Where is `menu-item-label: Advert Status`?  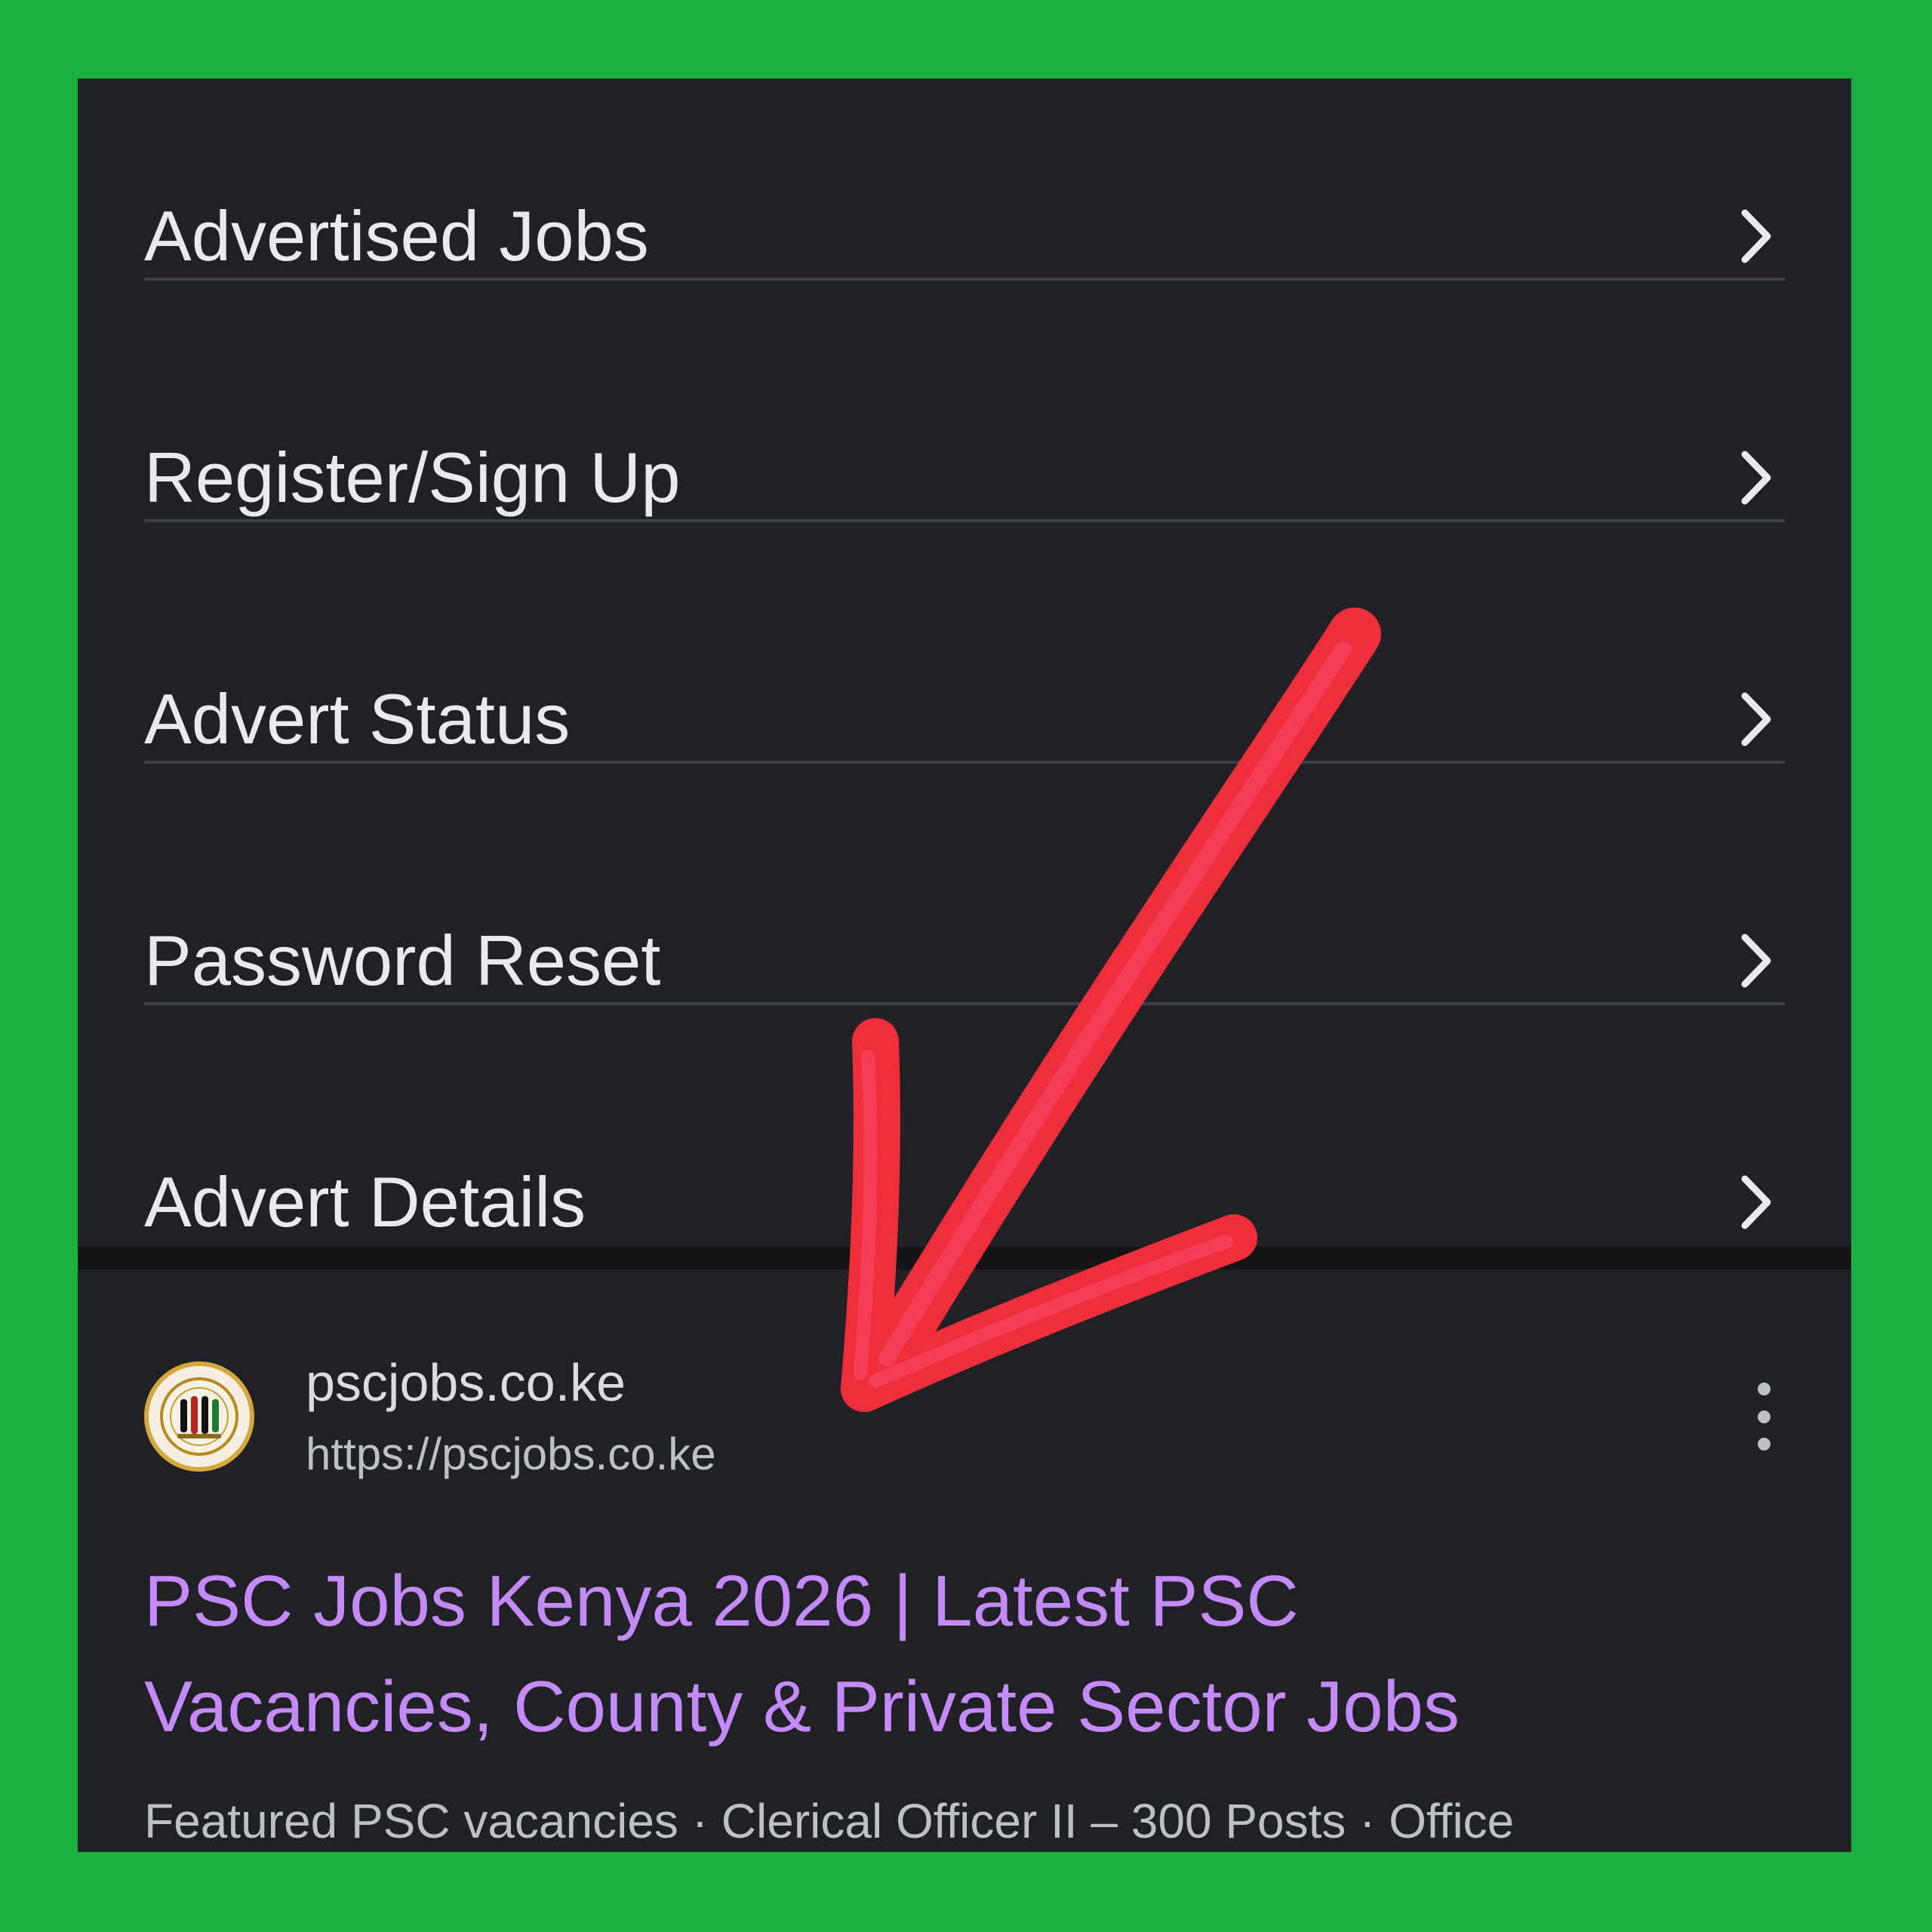 menu-item-label: Advert Status is located at coordinates (357, 718).